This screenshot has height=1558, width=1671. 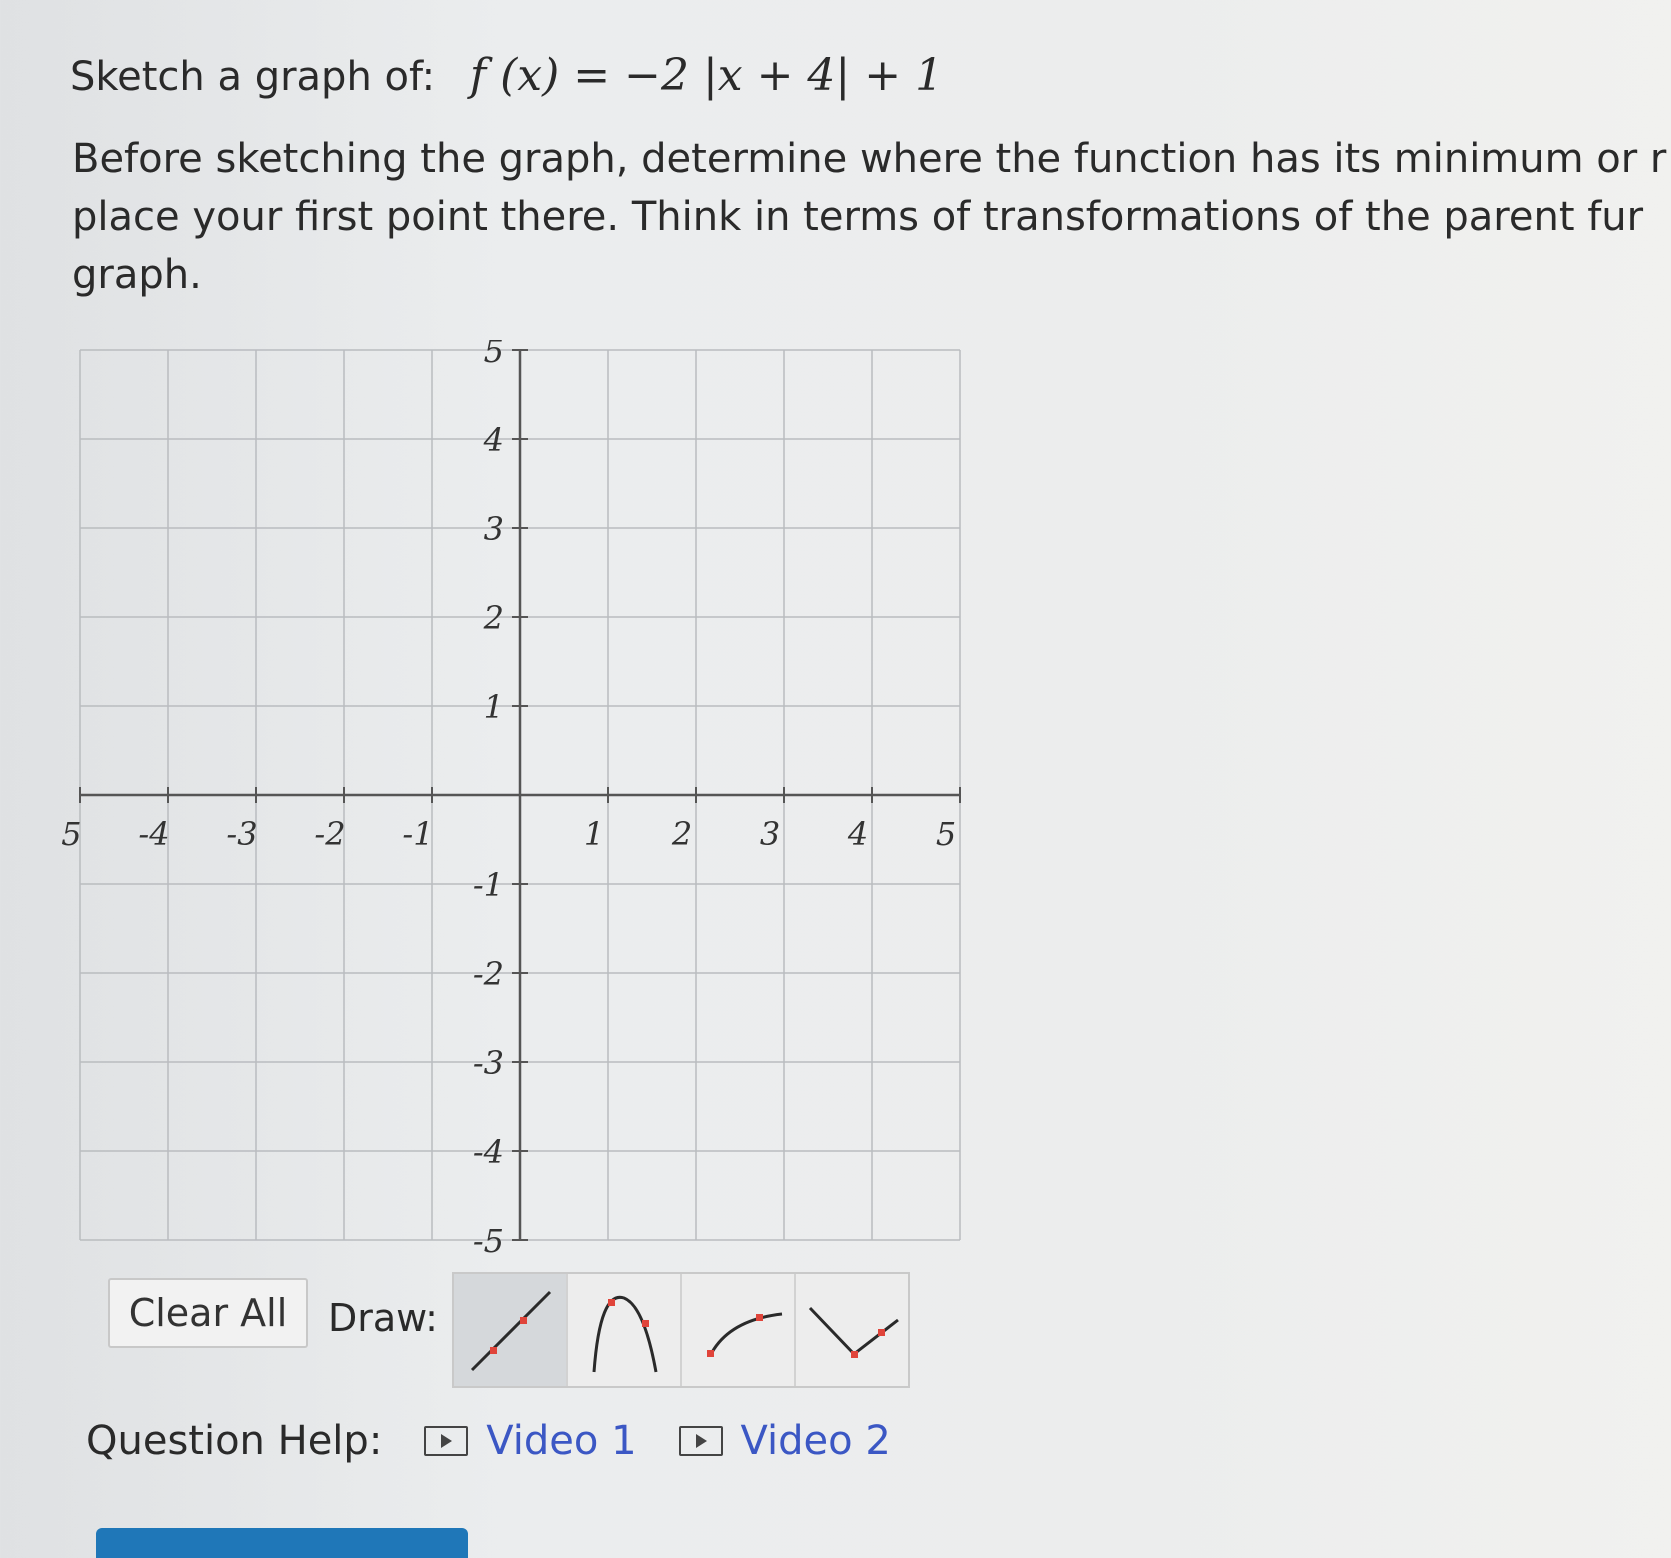 What do you see at coordinates (488, 1152) in the screenshot?
I see `y-tick-label: -4` at bounding box center [488, 1152].